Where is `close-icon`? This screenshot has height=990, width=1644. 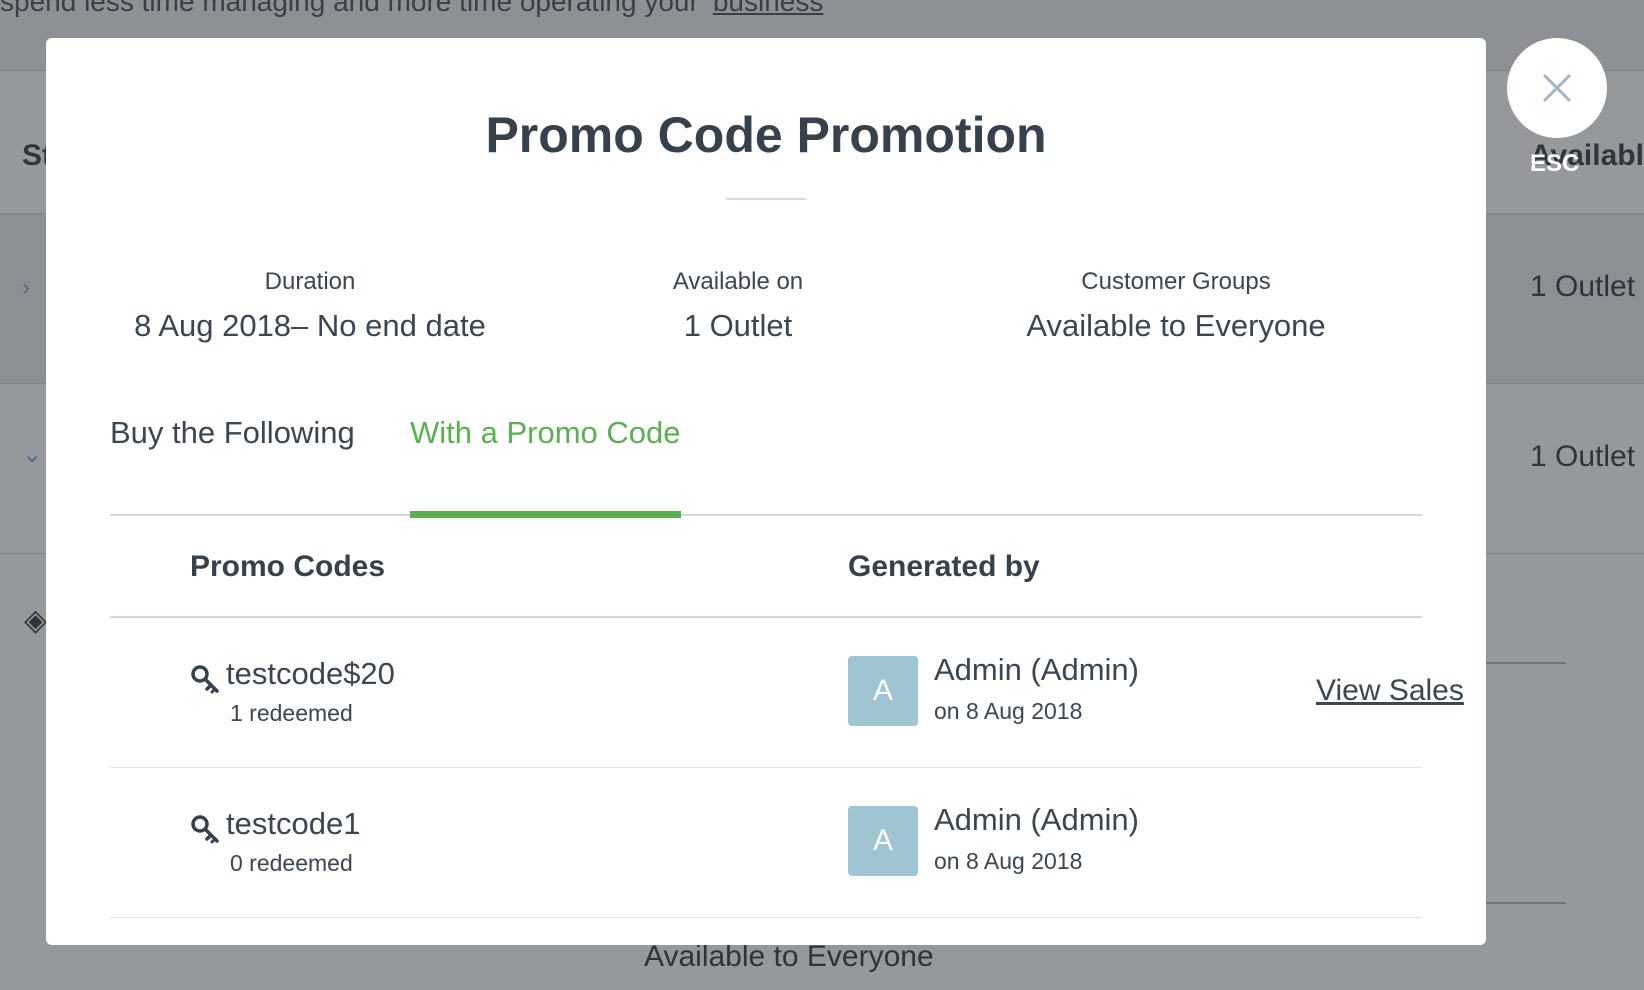 close-icon is located at coordinates (1557, 88).